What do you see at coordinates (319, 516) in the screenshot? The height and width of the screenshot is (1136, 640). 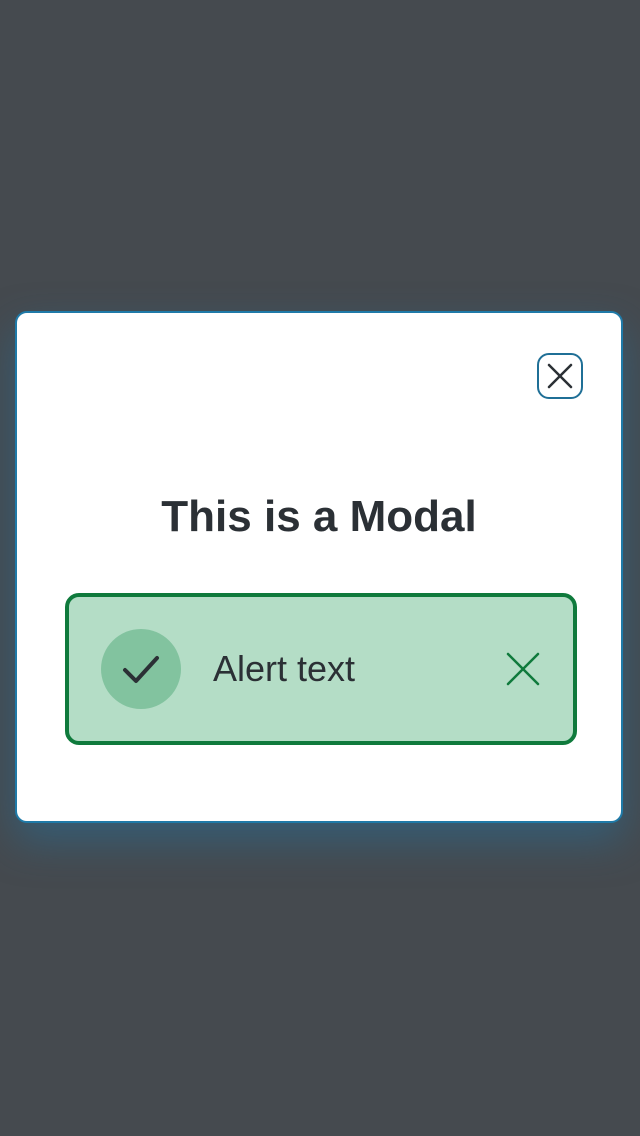 I see `modal-title: This is a Modal` at bounding box center [319, 516].